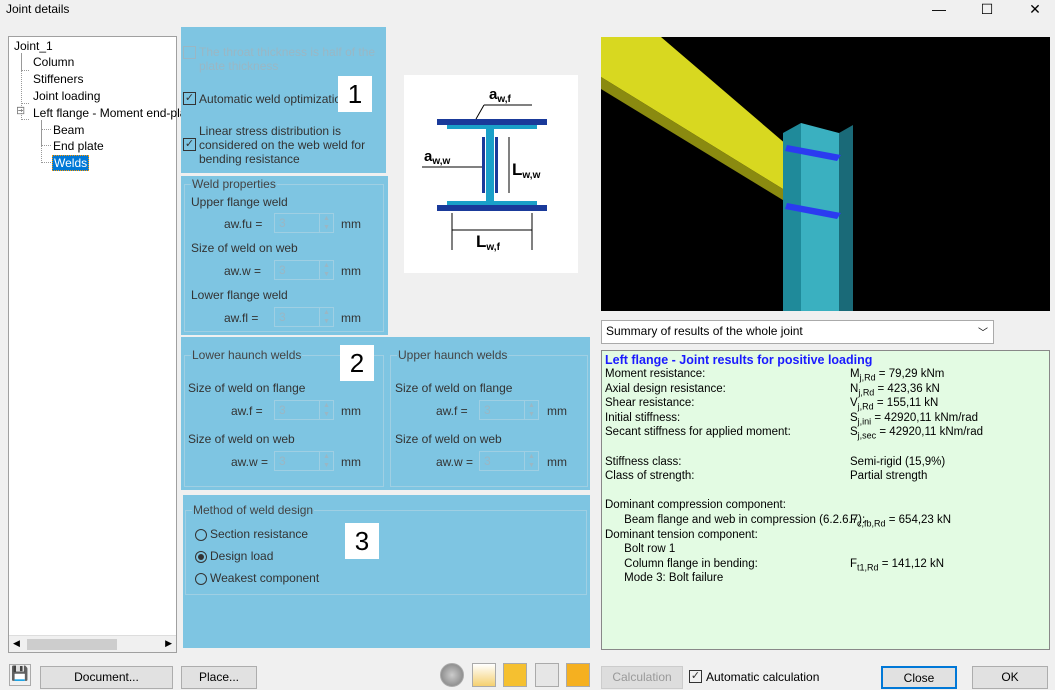 The image size is (1055, 690). Describe the element at coordinates (189, 53) in the screenshot. I see `throat-checkbox` at that location.